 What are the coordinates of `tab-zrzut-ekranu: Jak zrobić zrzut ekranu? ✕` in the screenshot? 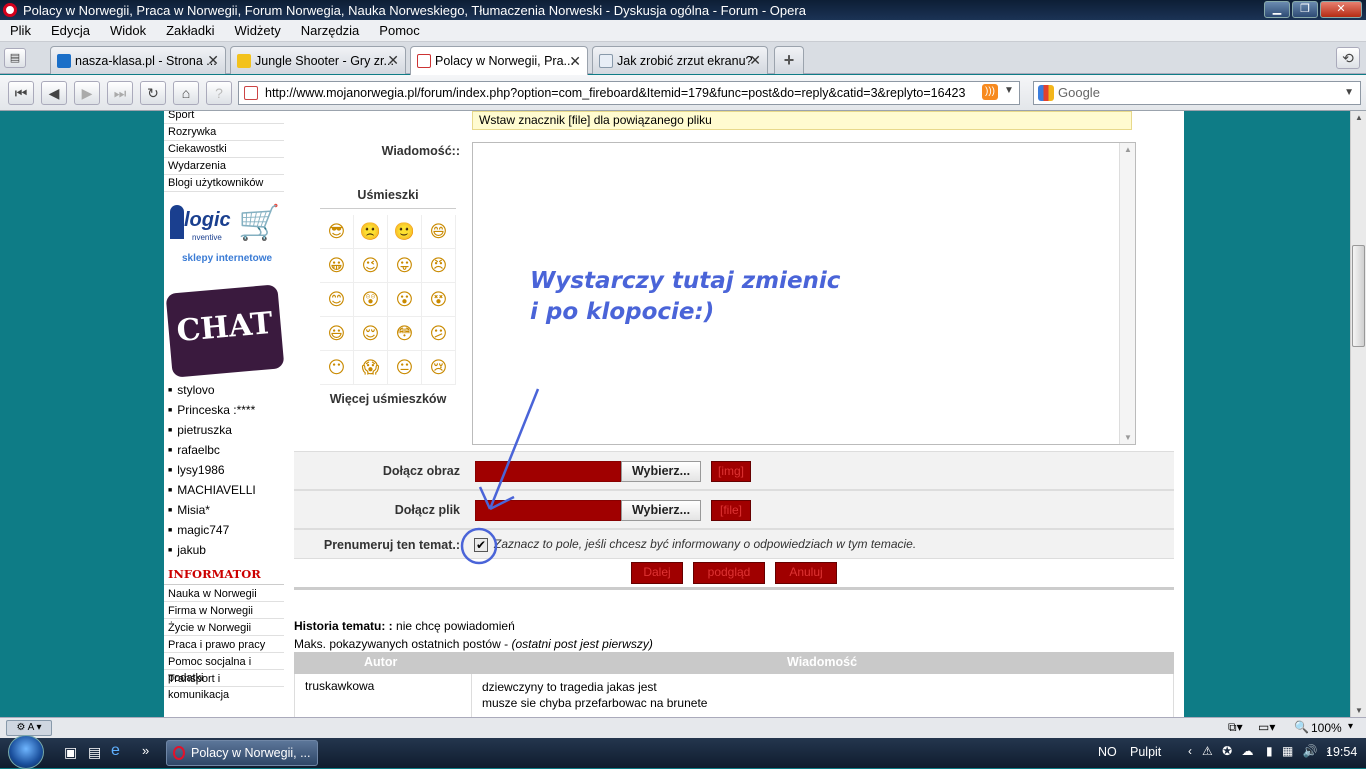 It's located at (680, 60).